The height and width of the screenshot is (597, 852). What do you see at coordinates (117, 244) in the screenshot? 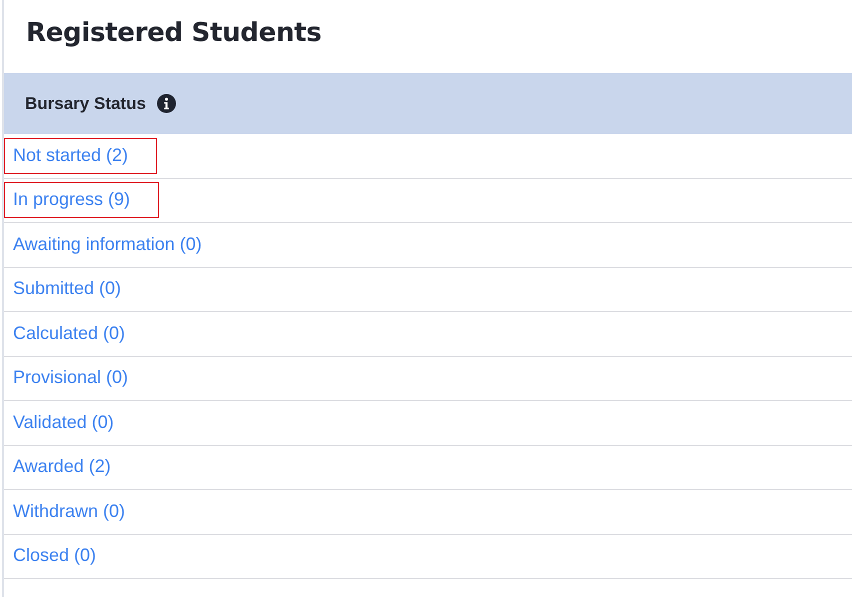
I see `status-link: Awaiting information (0)` at bounding box center [117, 244].